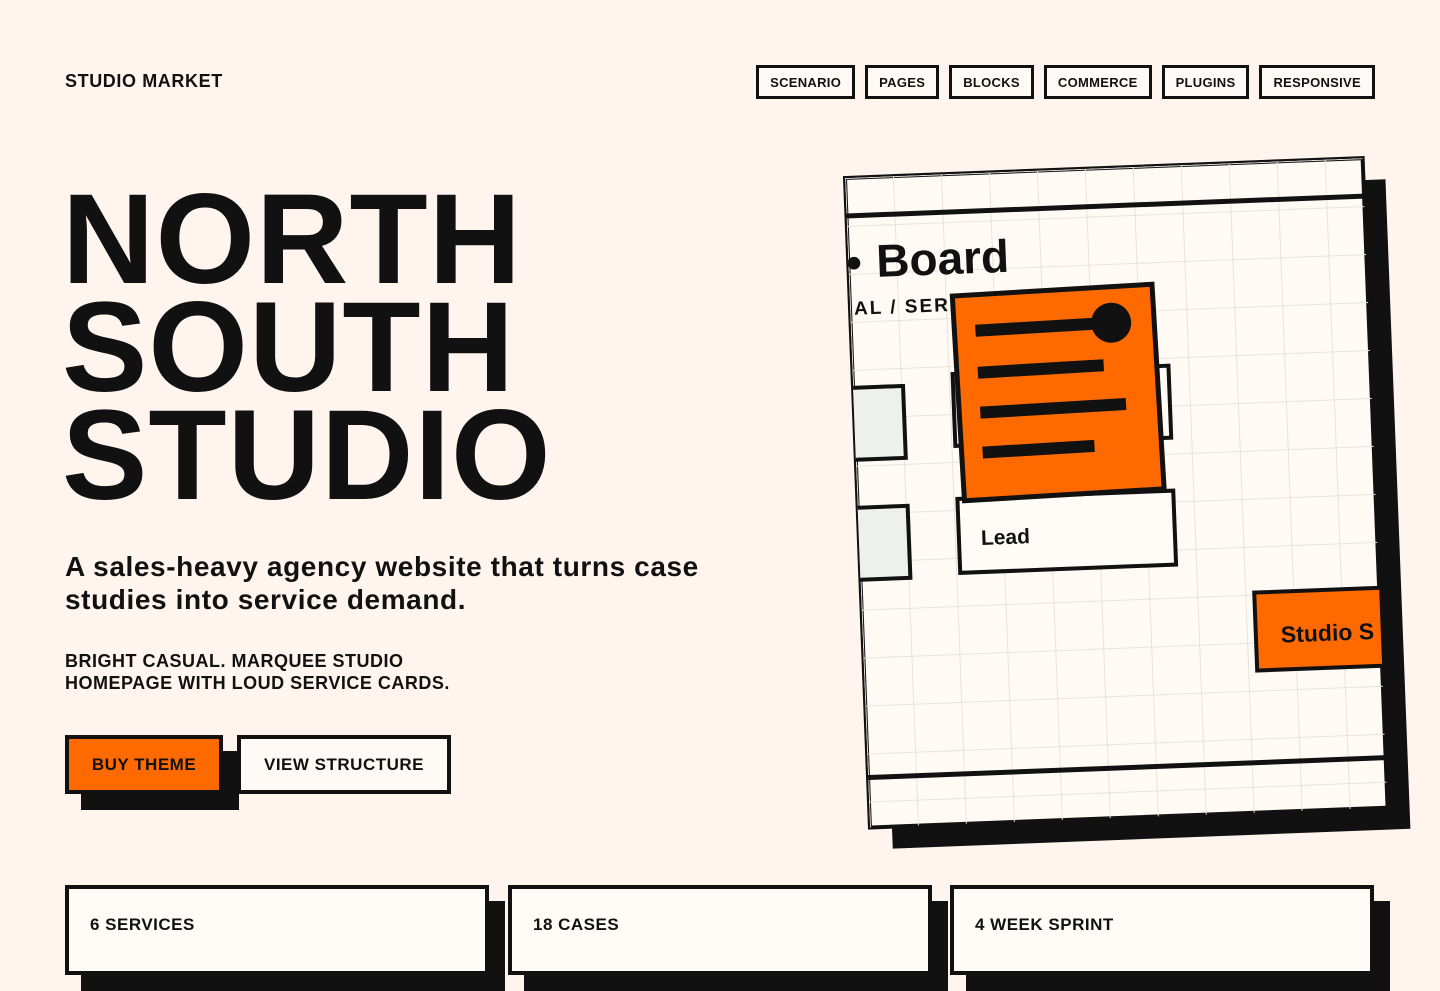 This screenshot has height=991, width=1440. Describe the element at coordinates (942, 258) in the screenshot. I see `board-title: Board` at that location.